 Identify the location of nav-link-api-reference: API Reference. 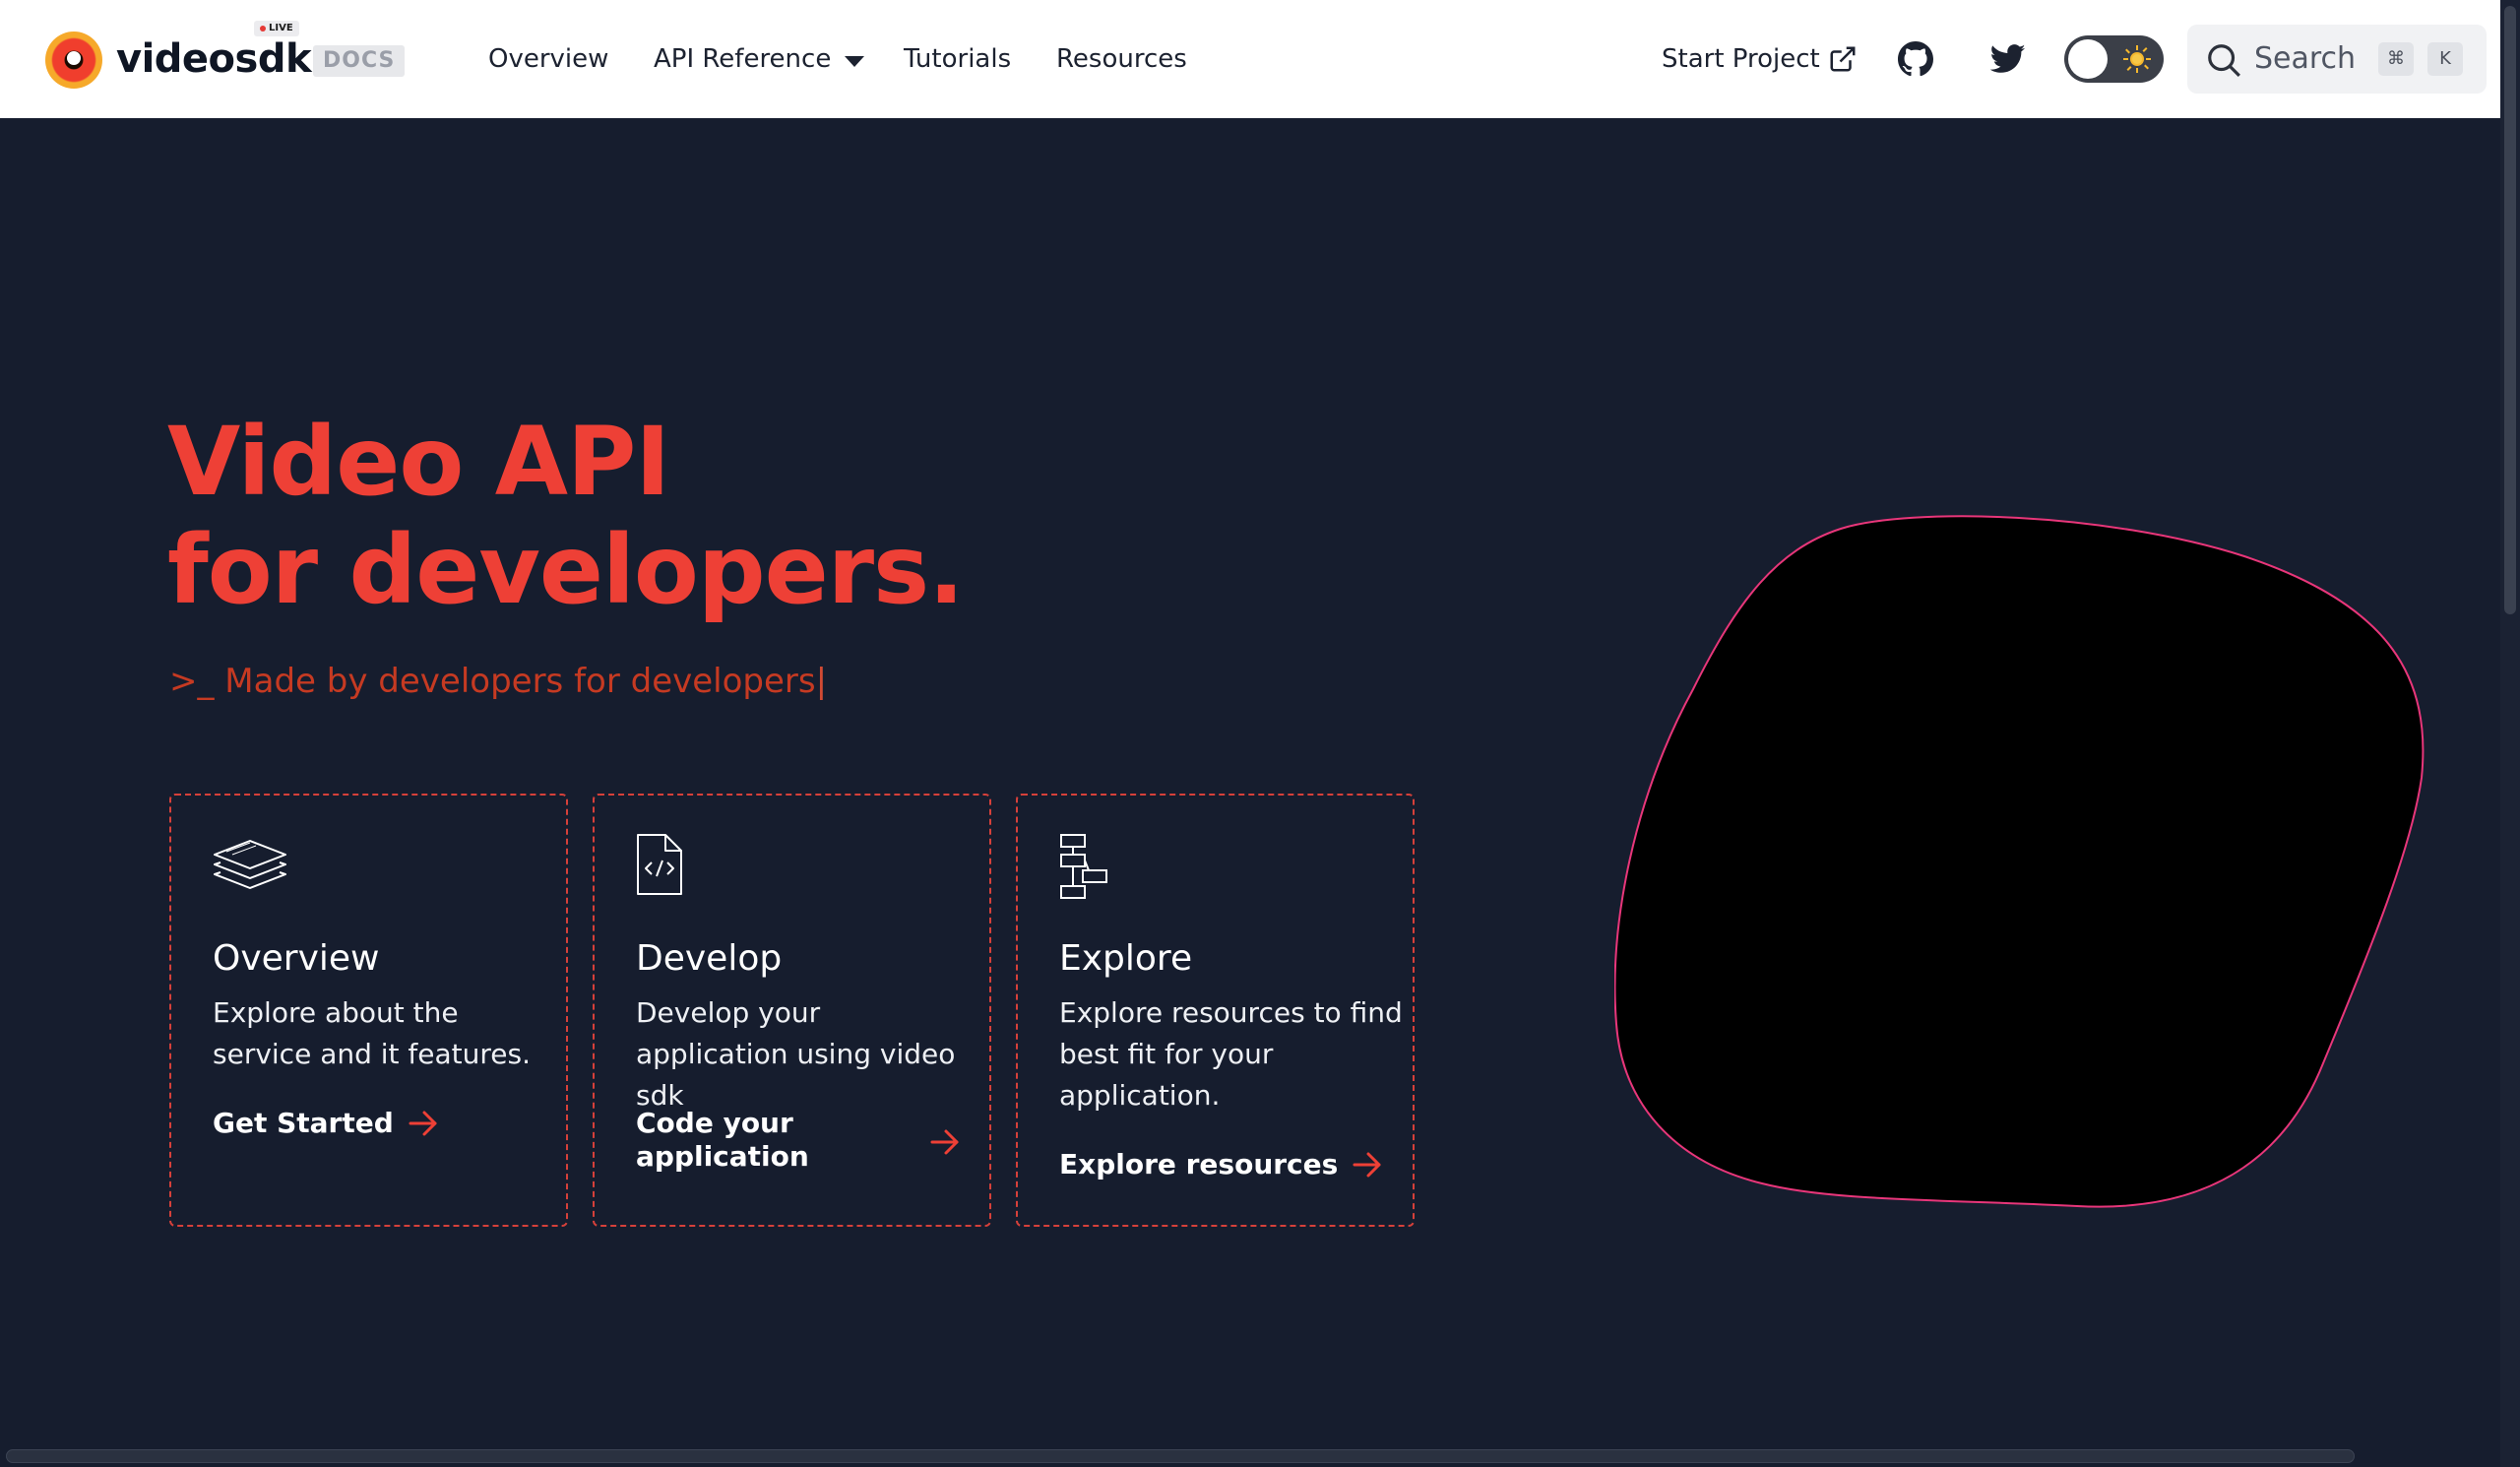
(759, 59).